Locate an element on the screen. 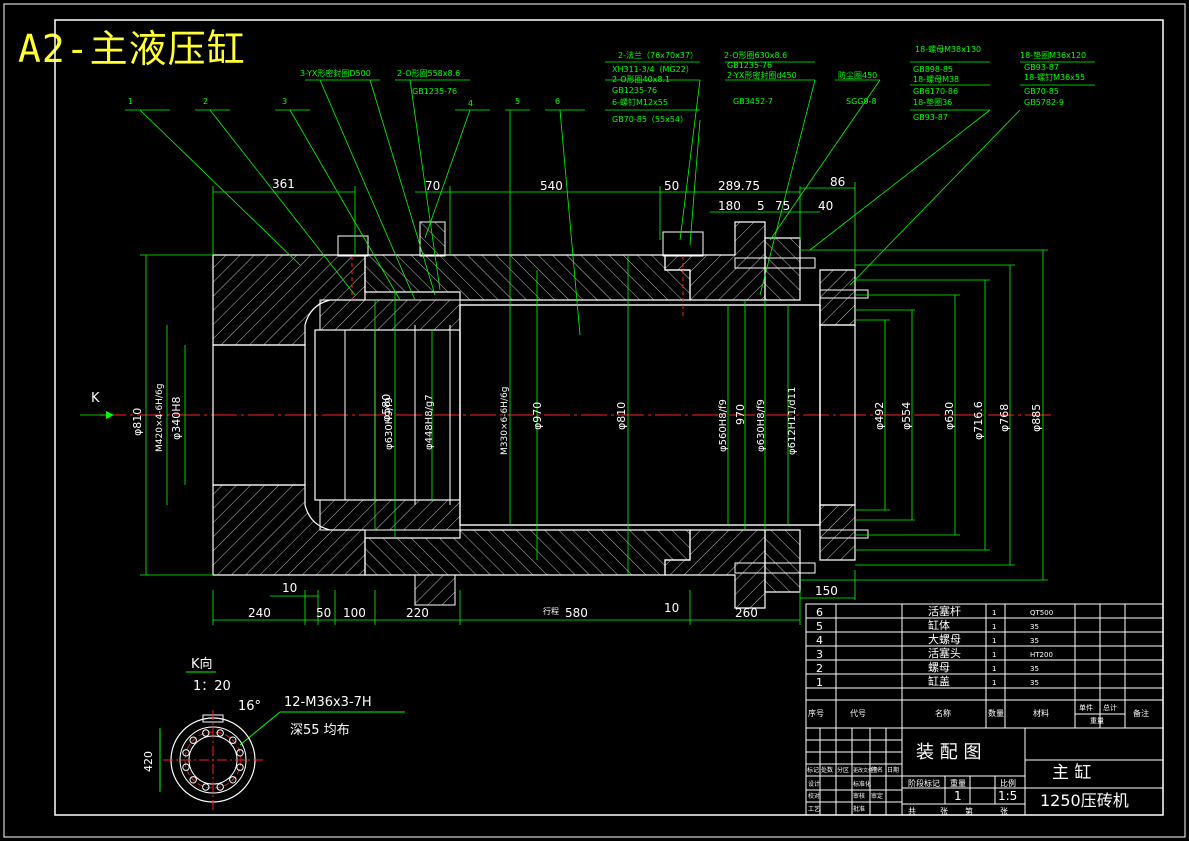  tb-label: 签名 is located at coordinates (877, 770).